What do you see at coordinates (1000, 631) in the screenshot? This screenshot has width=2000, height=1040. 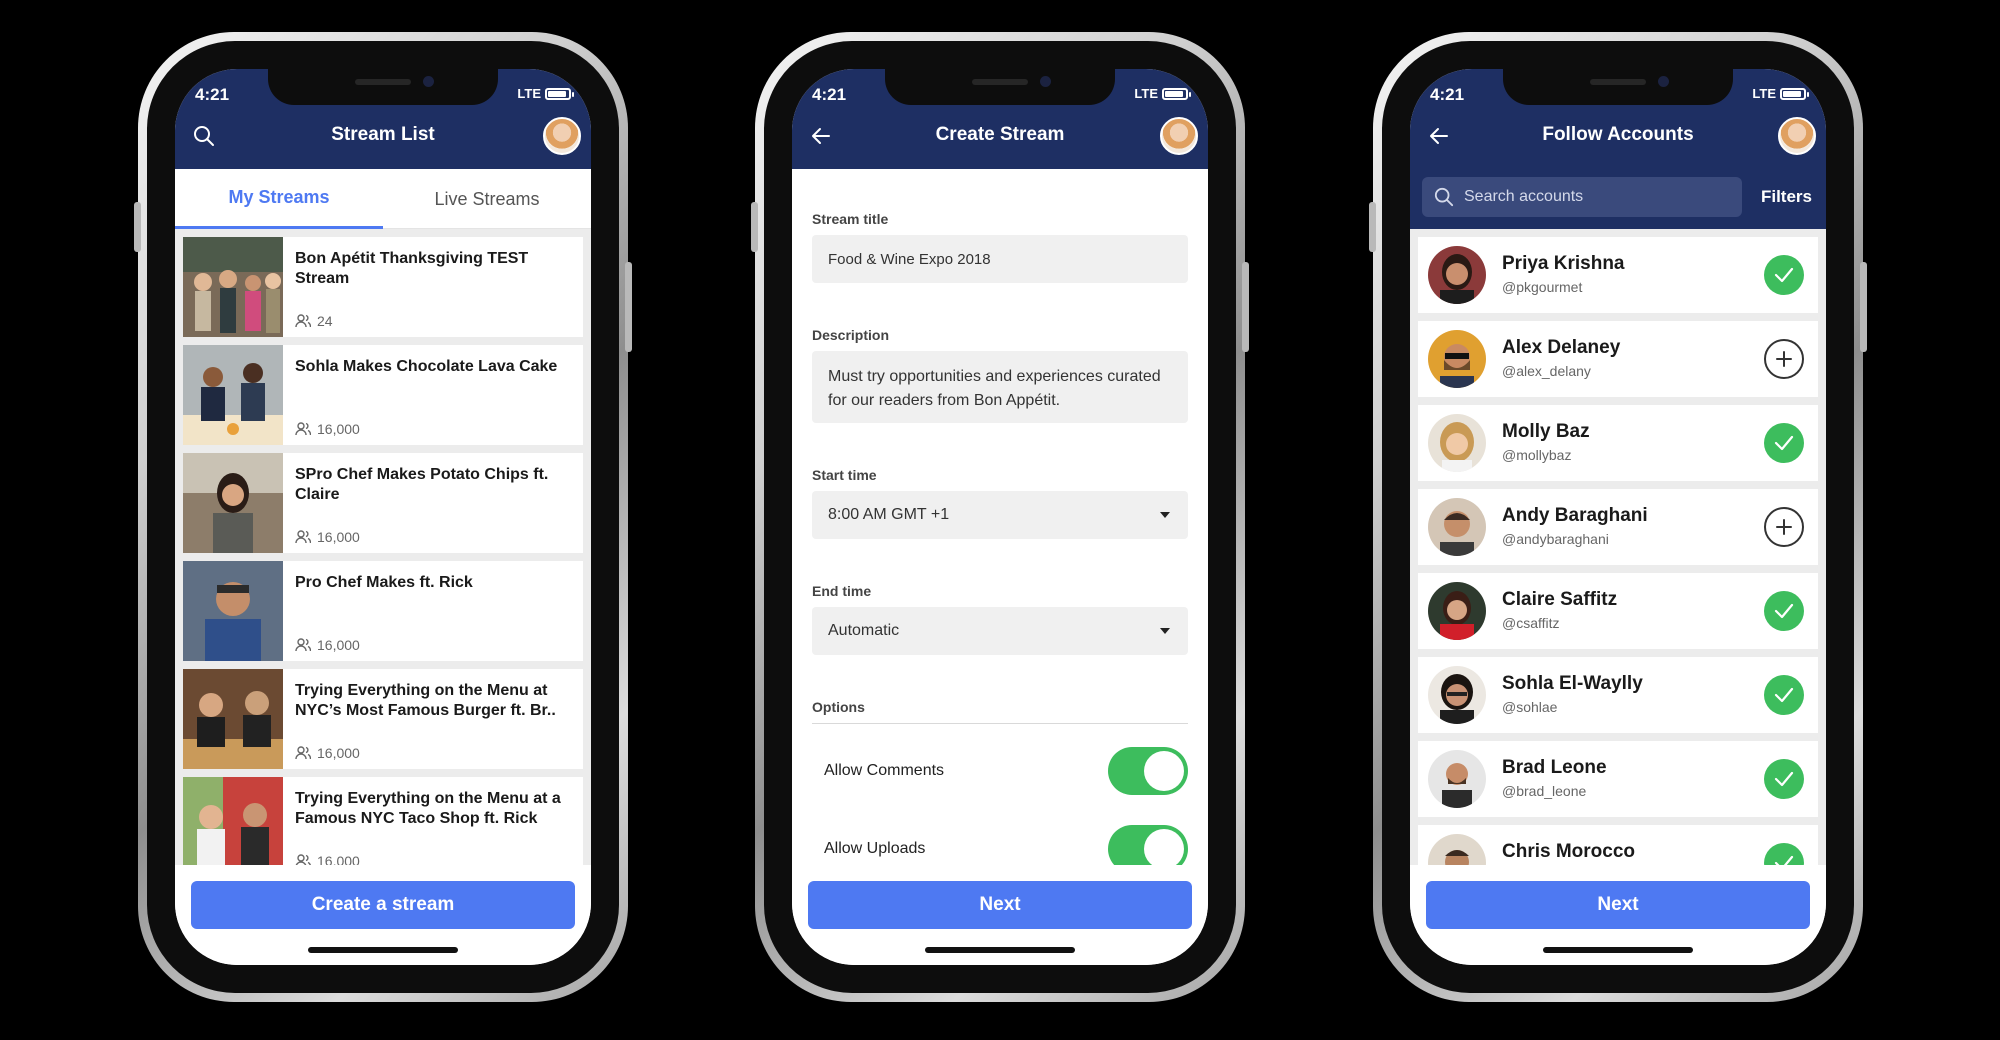 I see `end-time-select: Automatic` at bounding box center [1000, 631].